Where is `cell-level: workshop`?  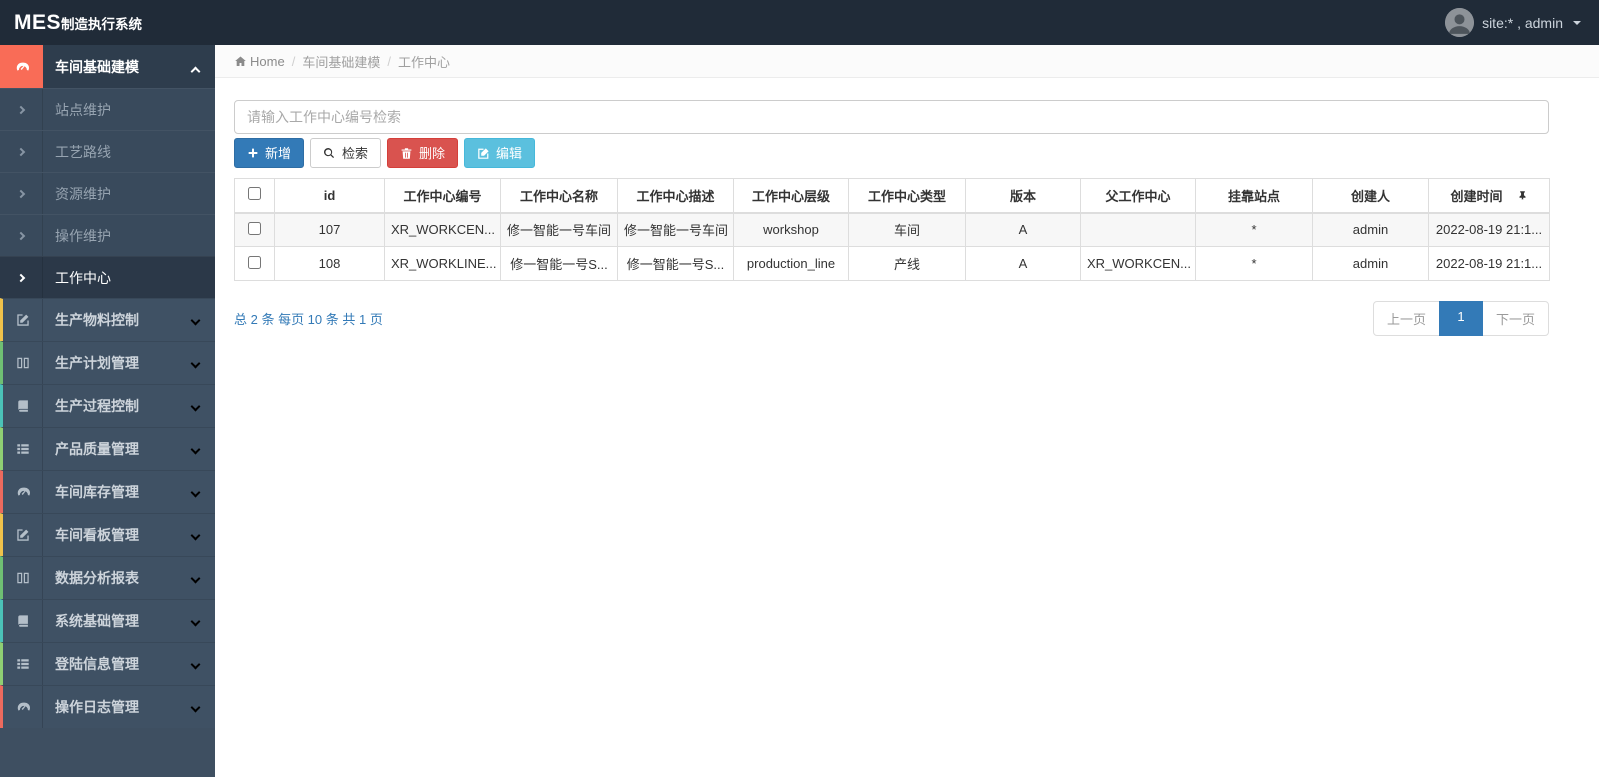
cell-level: workshop is located at coordinates (791, 229).